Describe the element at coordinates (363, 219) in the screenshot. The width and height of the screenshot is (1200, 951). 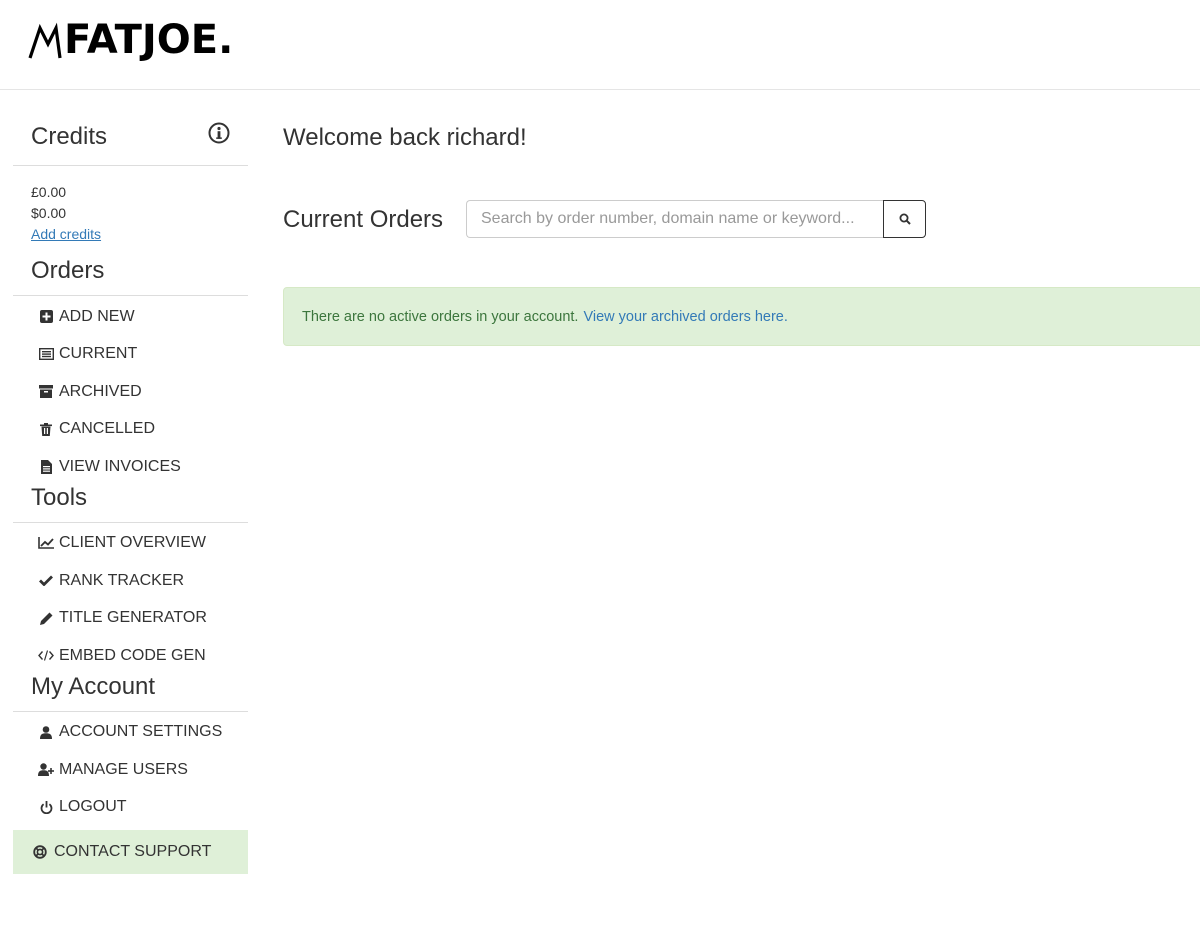
I see `current-orders-title: Current Orders` at that location.